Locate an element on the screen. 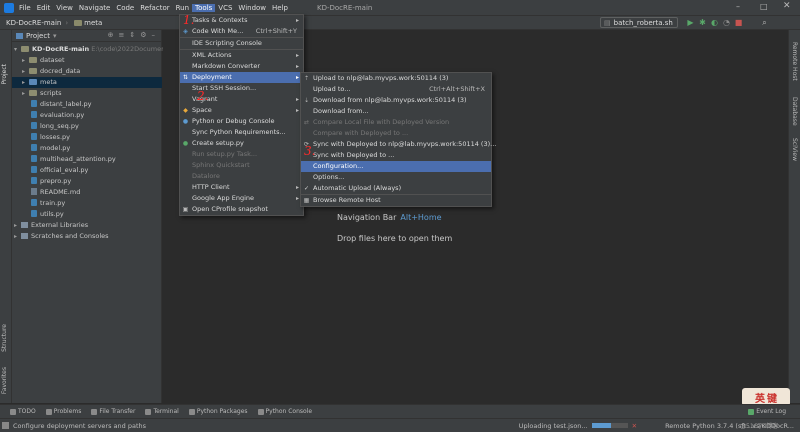 The image size is (800, 432). close-icon: ✕ is located at coordinates (787, 6).